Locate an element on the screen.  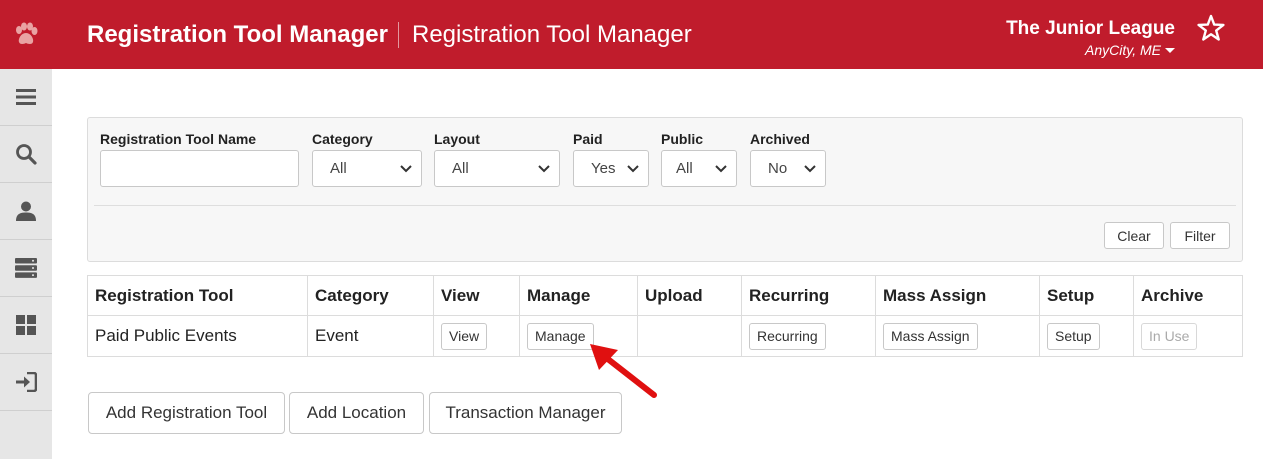
name-filter-input is located at coordinates (199, 168).